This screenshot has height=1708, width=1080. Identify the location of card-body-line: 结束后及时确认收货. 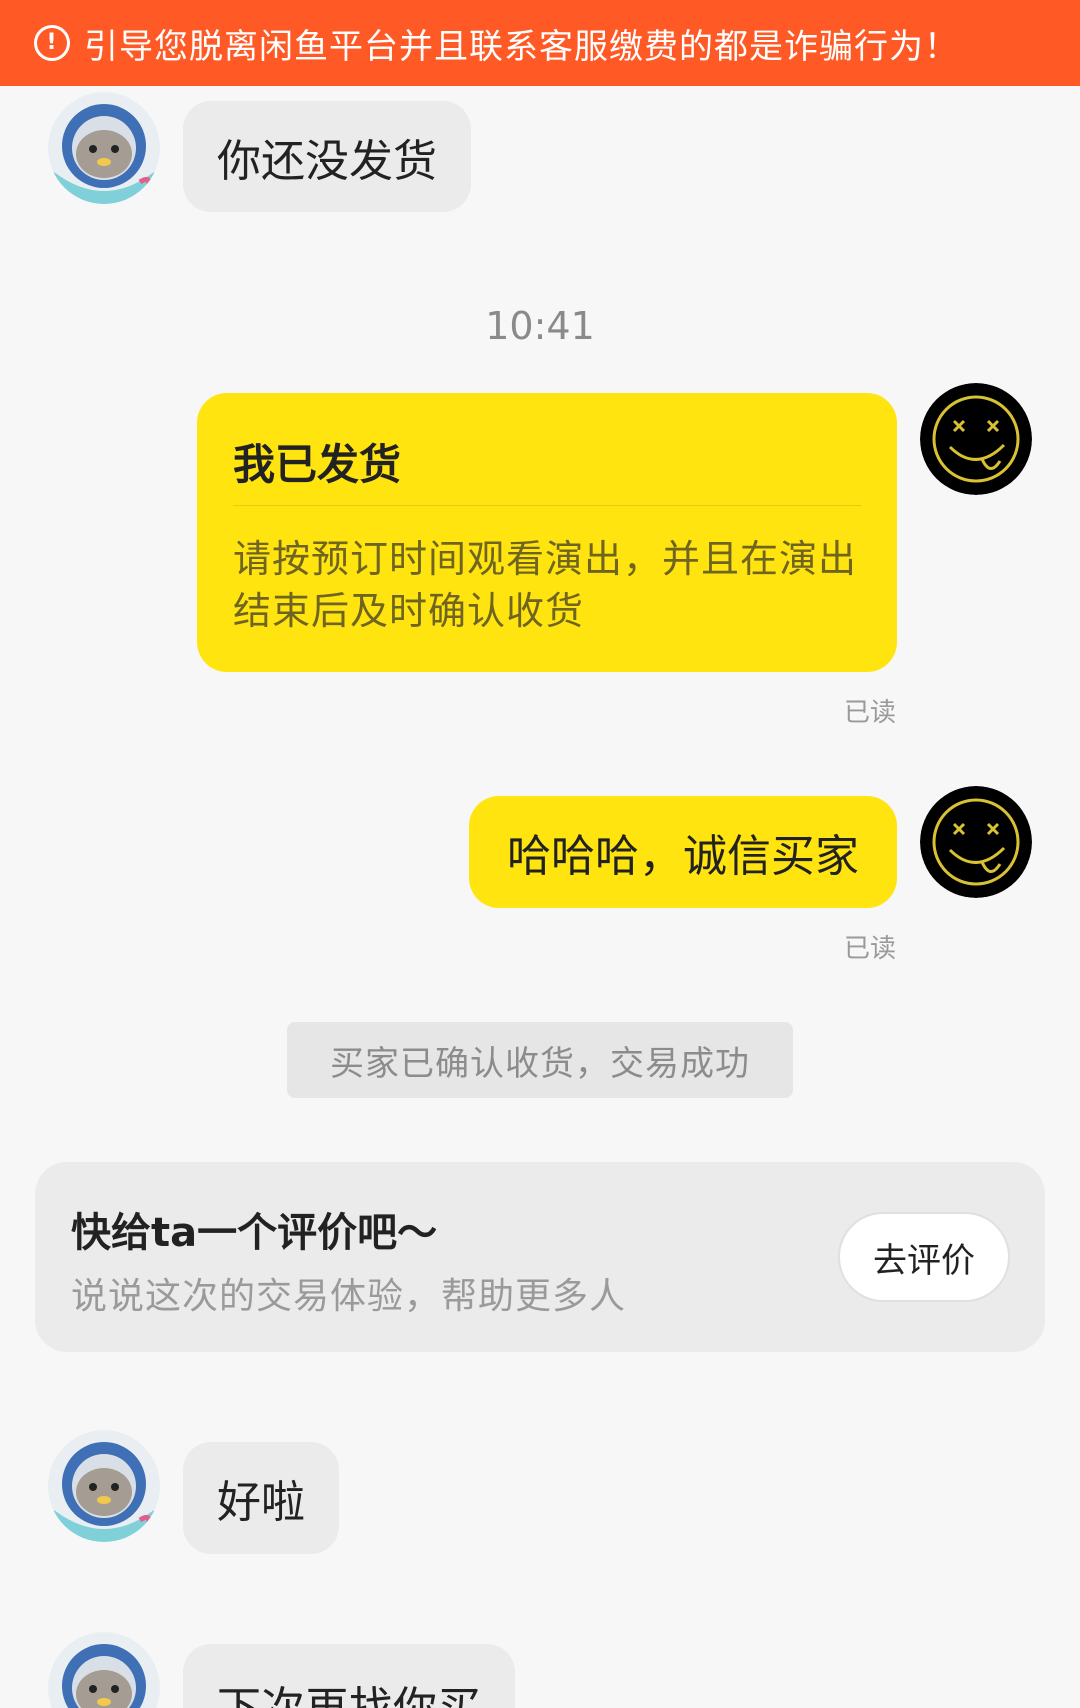
(409, 611).